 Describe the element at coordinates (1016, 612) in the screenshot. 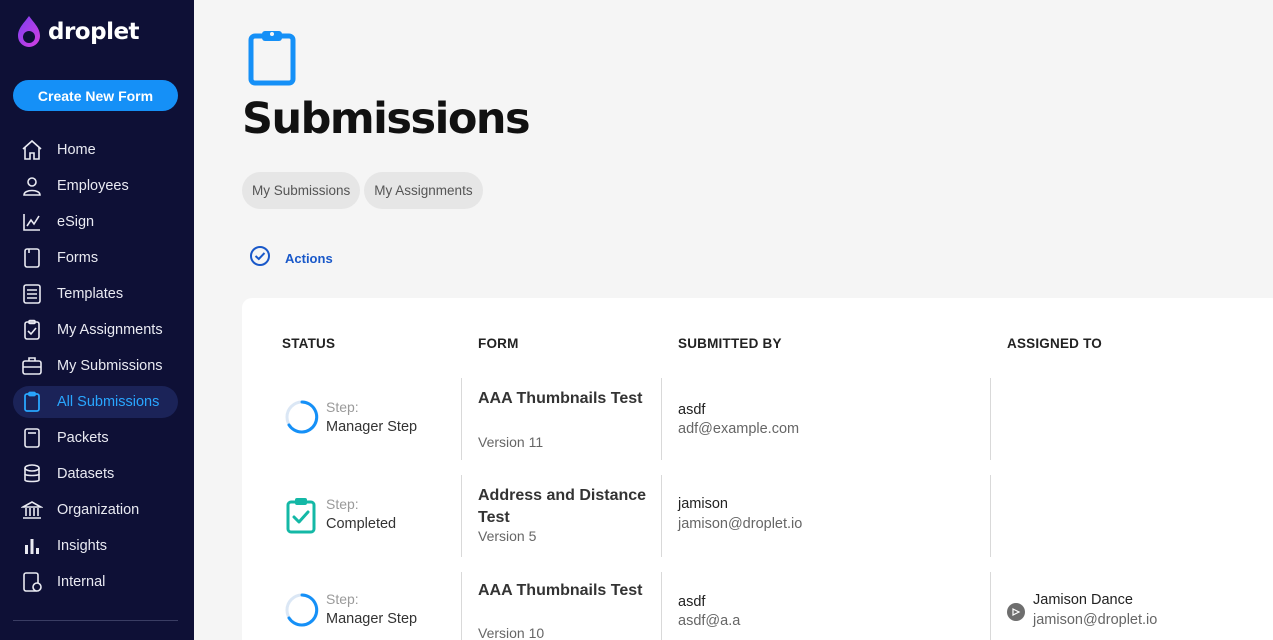

I see `assignee-status-icon` at that location.